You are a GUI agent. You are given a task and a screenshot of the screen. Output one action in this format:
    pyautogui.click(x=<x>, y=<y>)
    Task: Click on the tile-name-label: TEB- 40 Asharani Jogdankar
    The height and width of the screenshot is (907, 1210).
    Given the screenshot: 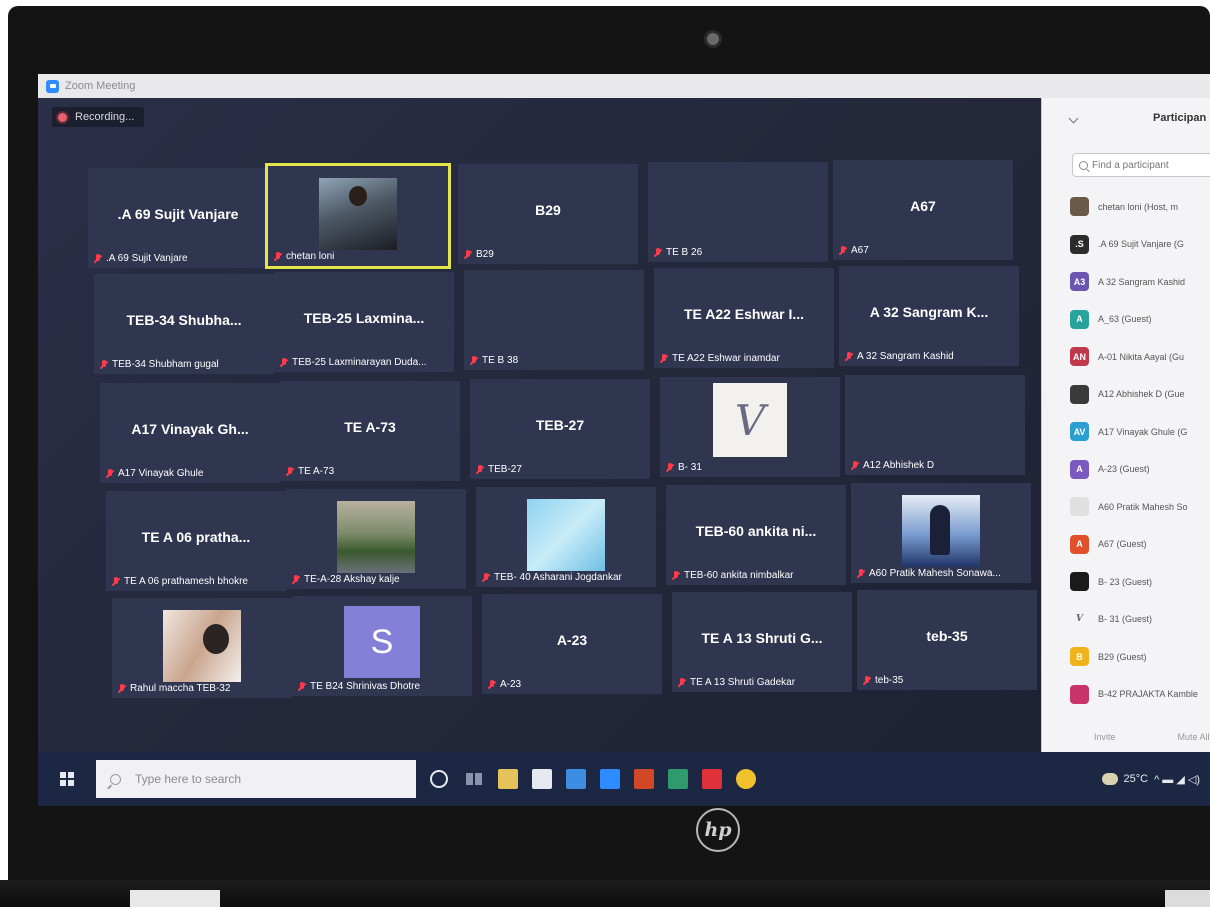 What is the action you would take?
    pyautogui.click(x=552, y=577)
    